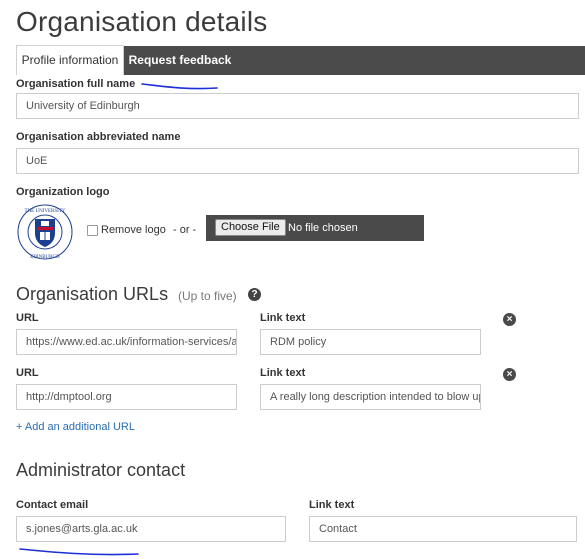  What do you see at coordinates (126, 397) in the screenshot?
I see `url-input: http://dmptool.org` at bounding box center [126, 397].